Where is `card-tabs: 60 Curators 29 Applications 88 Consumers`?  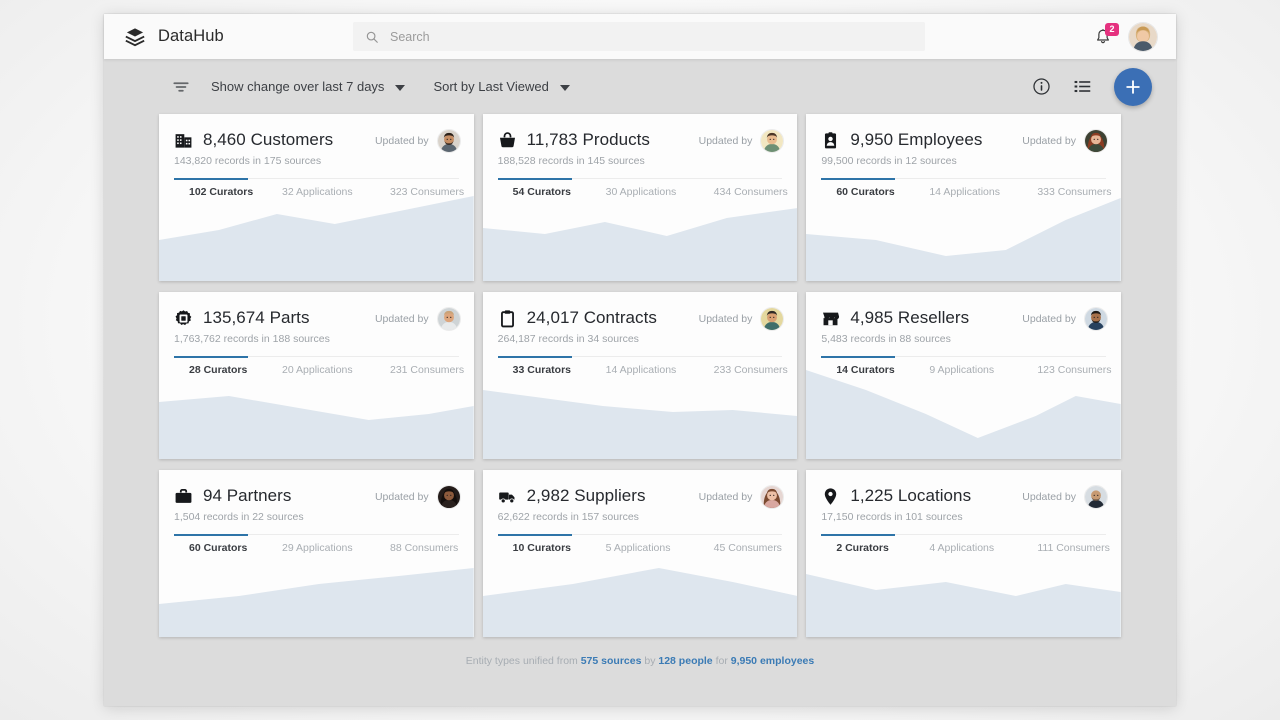 card-tabs: 60 Curators 29 Applications 88 Consumers is located at coordinates (316, 547).